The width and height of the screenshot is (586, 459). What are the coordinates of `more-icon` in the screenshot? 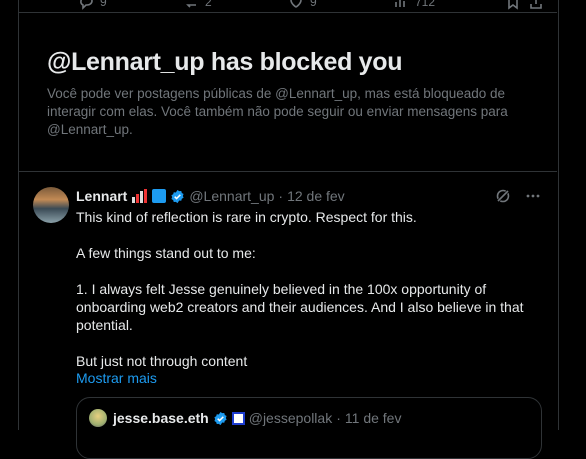 It's located at (533, 196).